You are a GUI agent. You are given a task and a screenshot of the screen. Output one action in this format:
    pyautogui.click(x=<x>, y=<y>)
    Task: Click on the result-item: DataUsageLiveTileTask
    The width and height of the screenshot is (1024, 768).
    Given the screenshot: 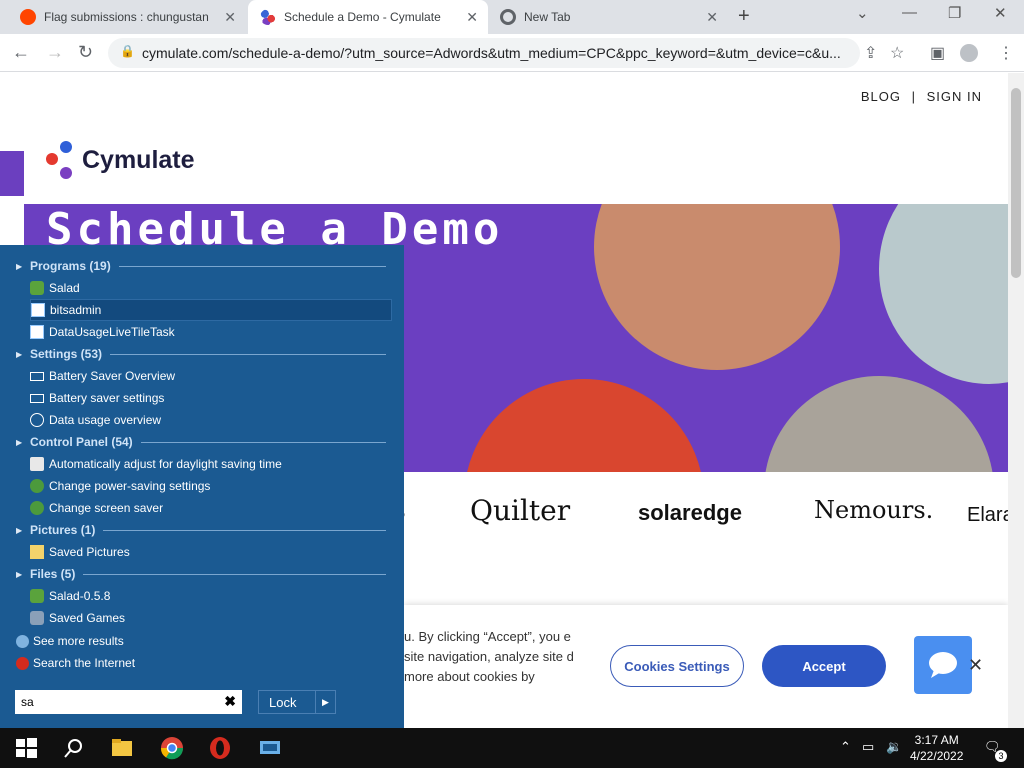 What is the action you would take?
    pyautogui.click(x=211, y=332)
    